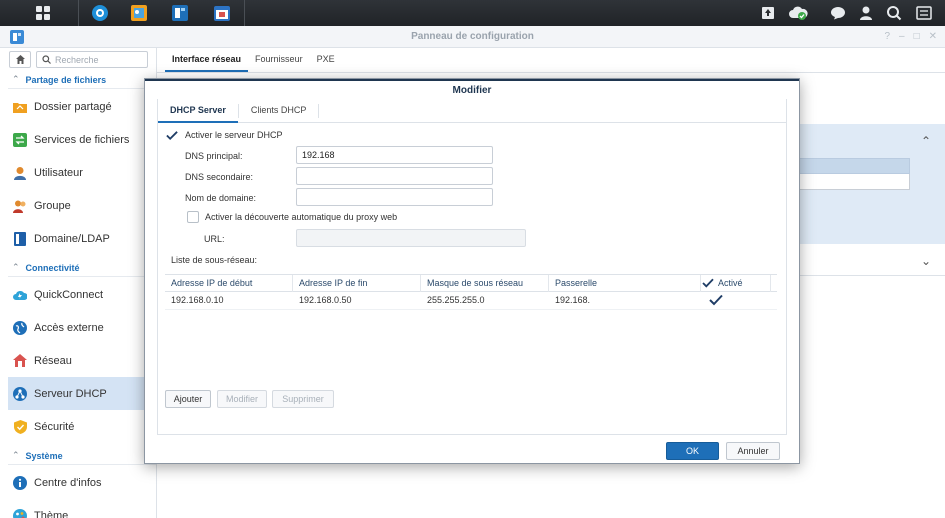 The image size is (945, 518). I want to click on close-button: ✕, so click(933, 36).